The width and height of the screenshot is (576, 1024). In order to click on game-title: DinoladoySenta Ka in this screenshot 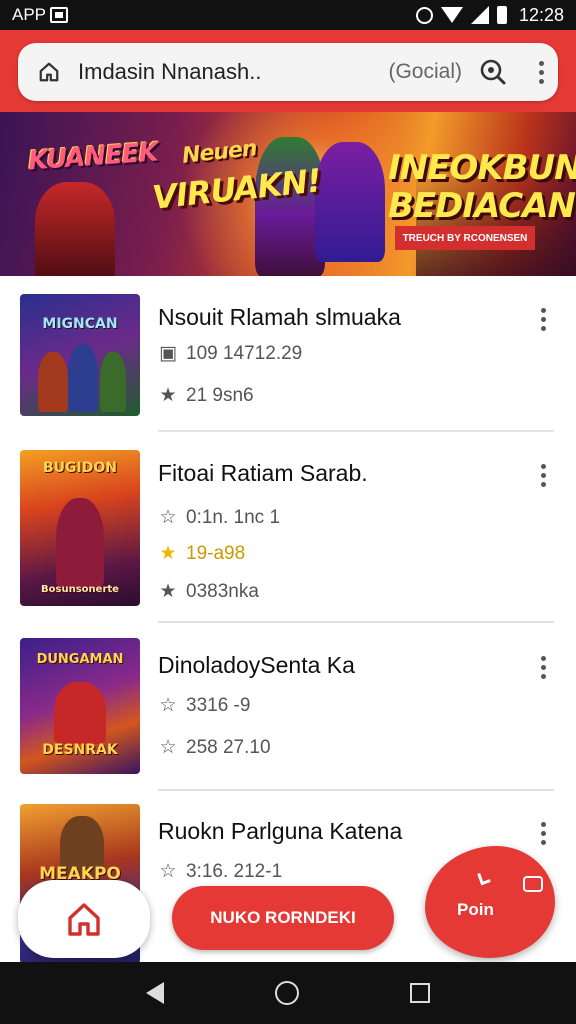, I will do `click(256, 665)`.